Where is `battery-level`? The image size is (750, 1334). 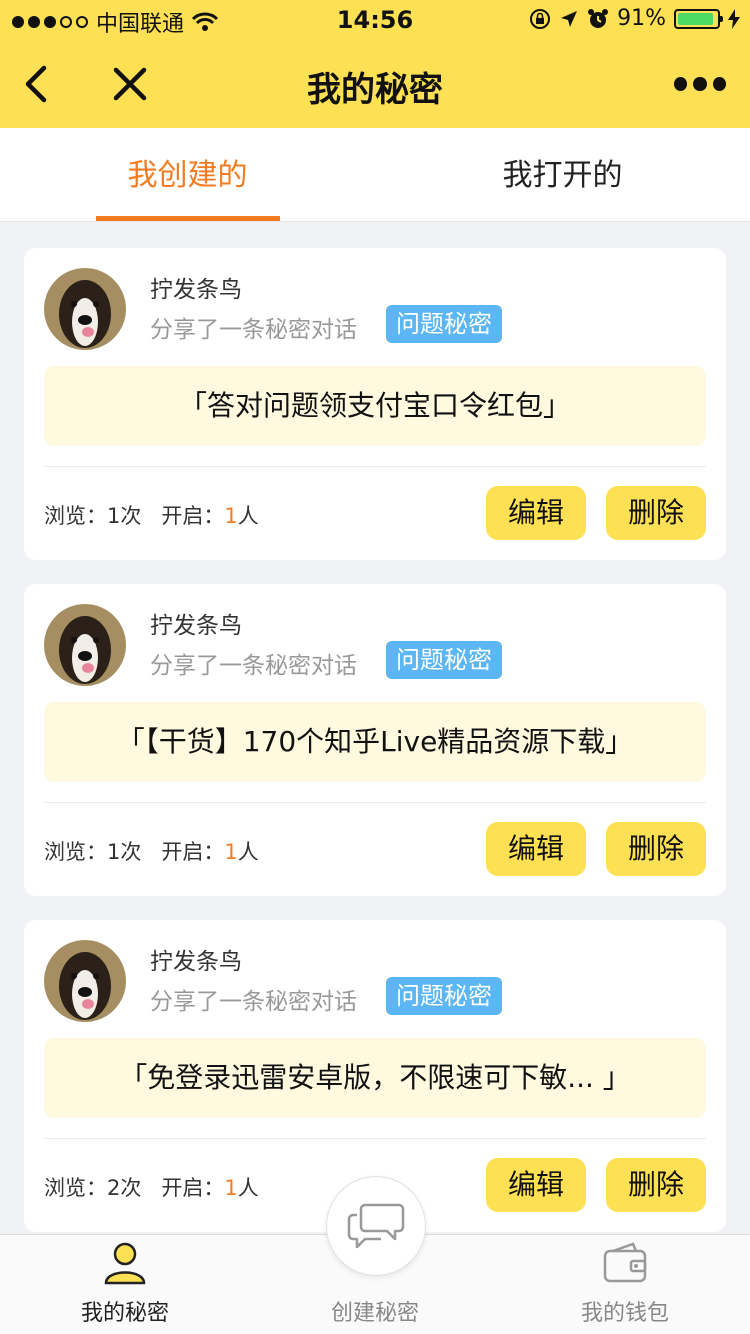 battery-level is located at coordinates (695, 18).